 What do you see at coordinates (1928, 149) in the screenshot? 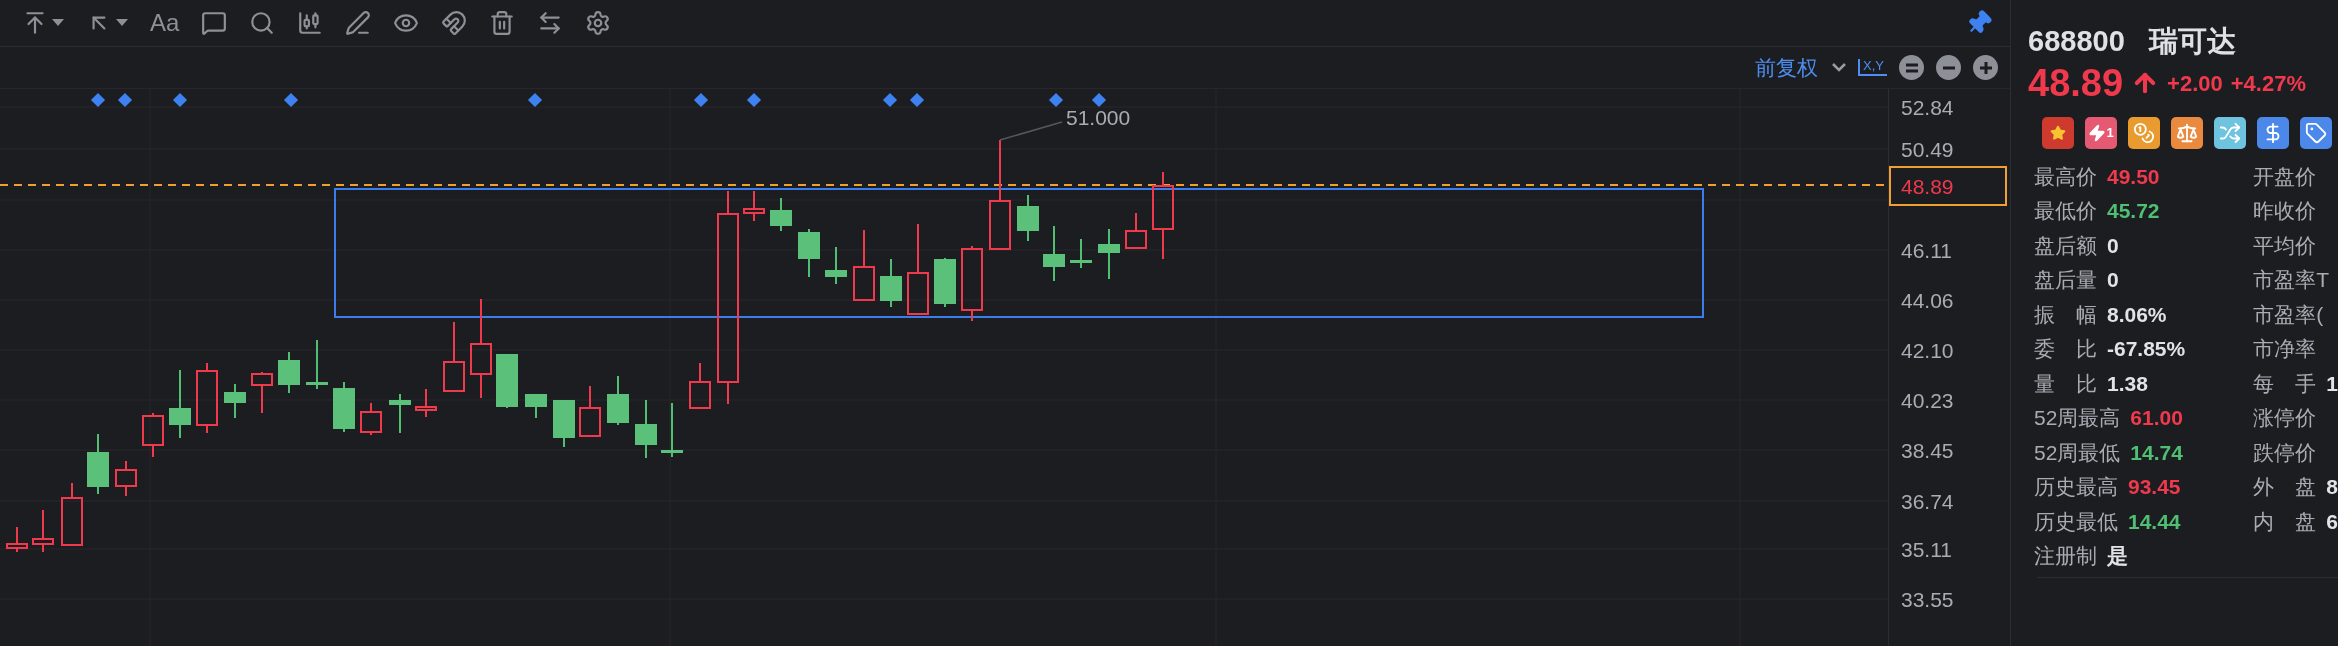
I see `price-axis-label: 50.49` at bounding box center [1928, 149].